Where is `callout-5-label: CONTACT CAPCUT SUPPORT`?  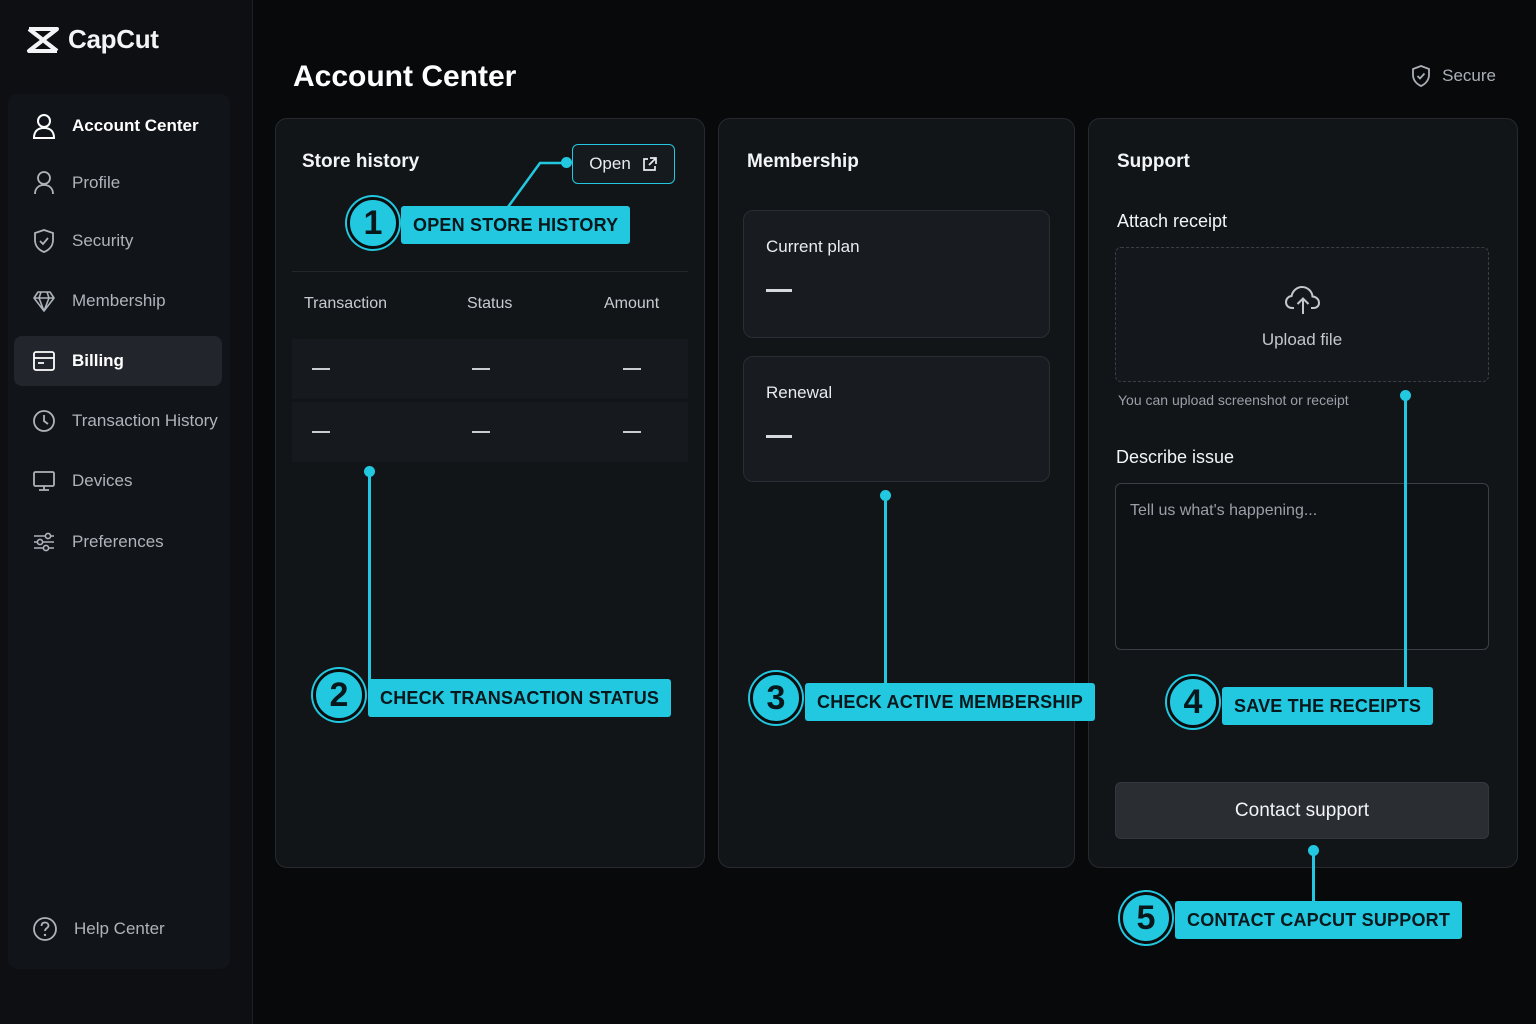 callout-5-label: CONTACT CAPCUT SUPPORT is located at coordinates (1319, 920).